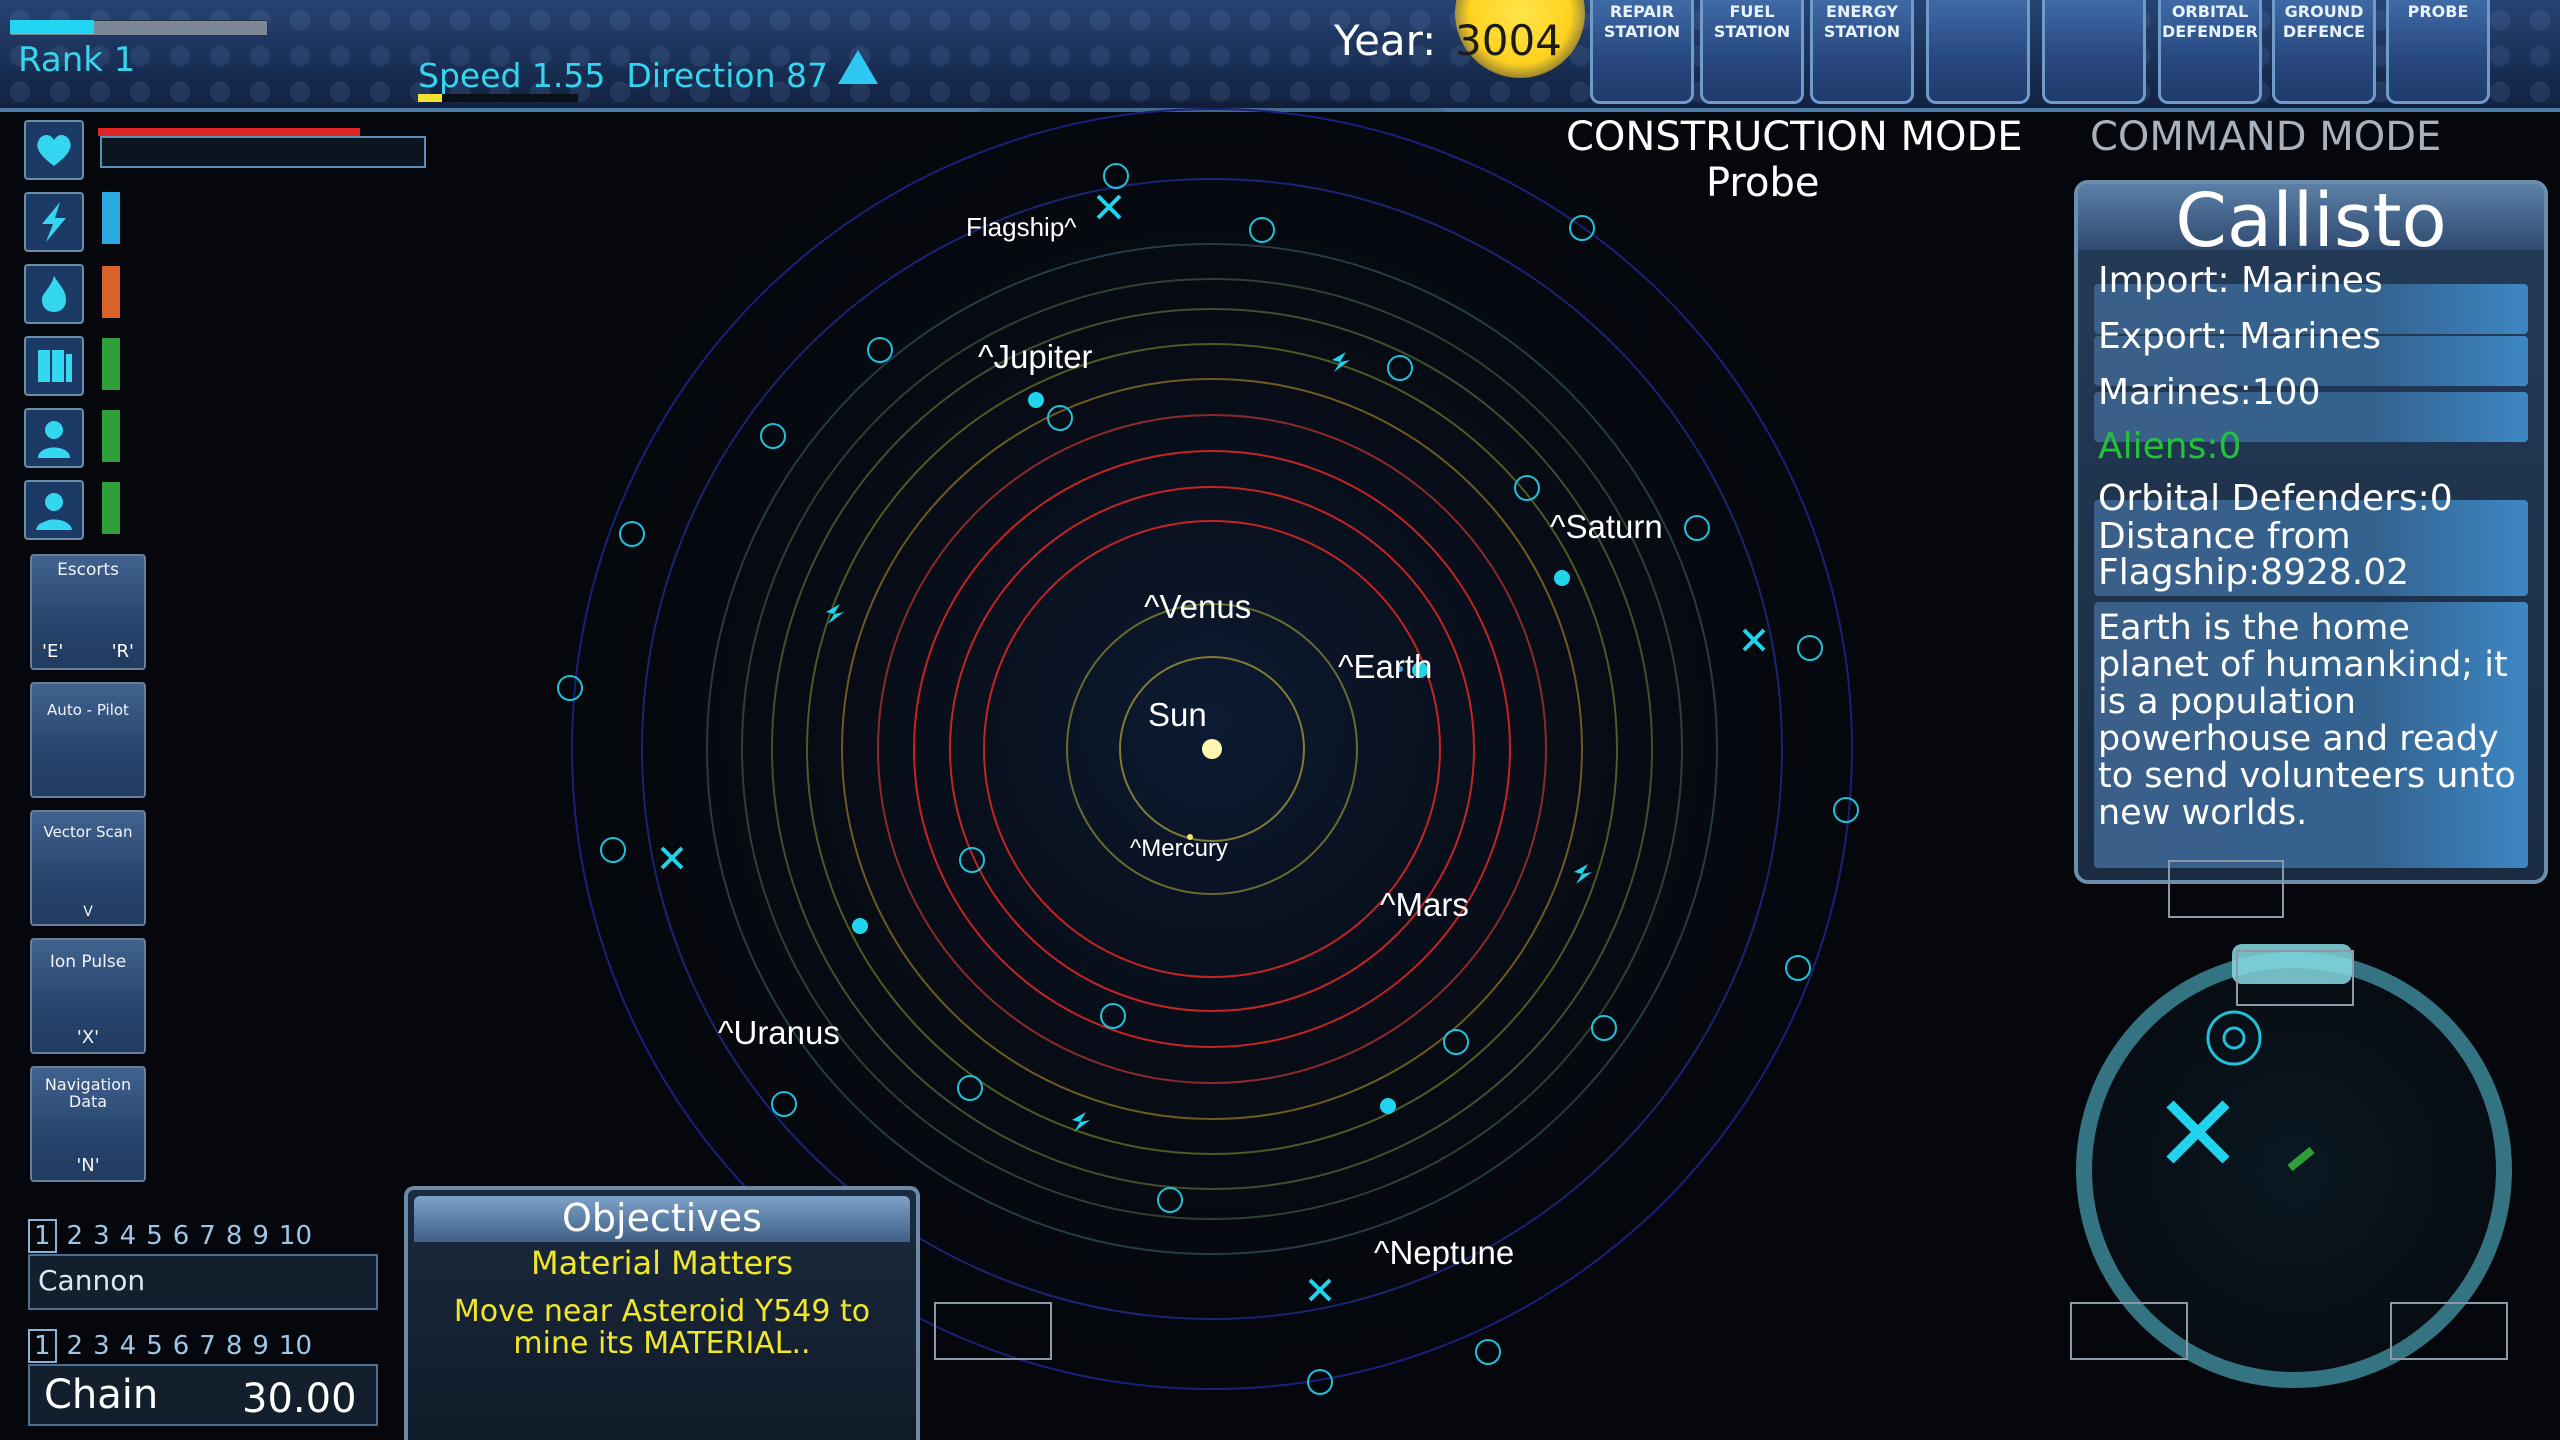 The height and width of the screenshot is (1440, 2560). What do you see at coordinates (1862, 52) in the screenshot?
I see `build-energy-station-button: ENERGY STATION` at bounding box center [1862, 52].